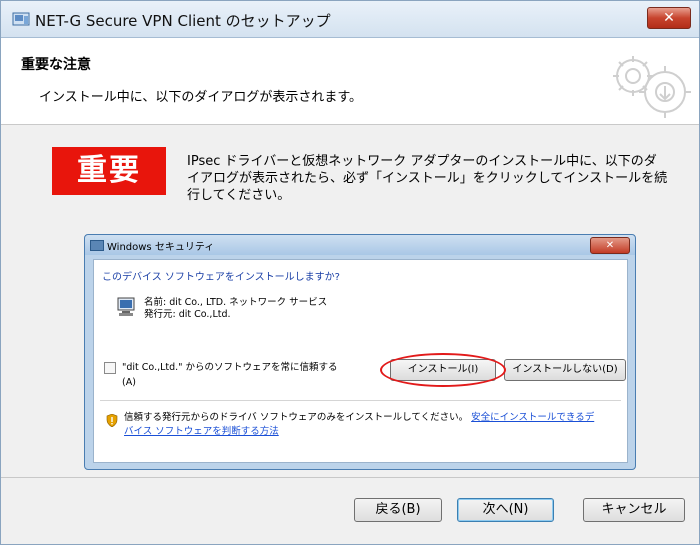  What do you see at coordinates (97, 245) in the screenshot?
I see `window-icon` at bounding box center [97, 245].